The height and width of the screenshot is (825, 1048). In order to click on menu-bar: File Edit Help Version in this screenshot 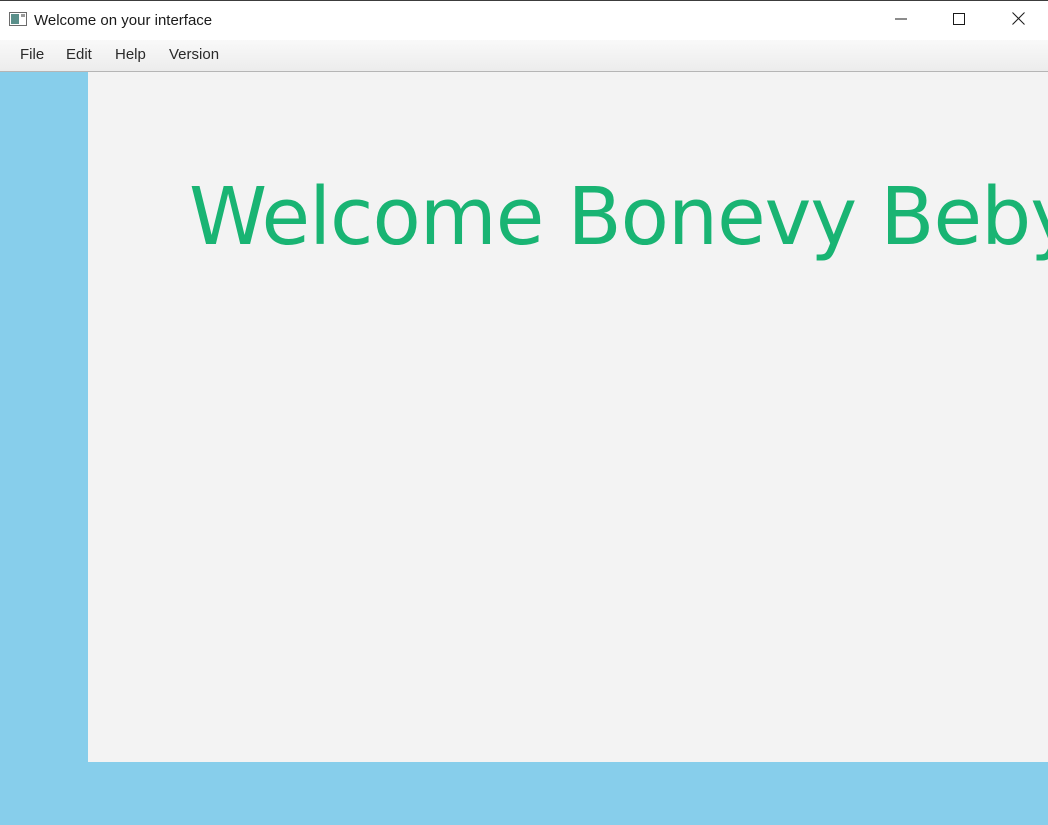, I will do `click(524, 56)`.